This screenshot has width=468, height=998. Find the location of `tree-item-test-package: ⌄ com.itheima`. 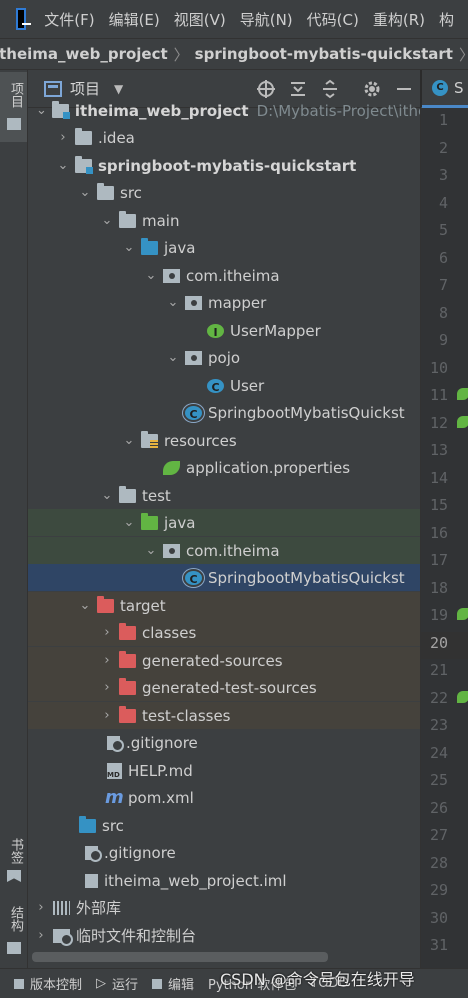

tree-item-test-package: ⌄ com.itheima is located at coordinates (224, 550).